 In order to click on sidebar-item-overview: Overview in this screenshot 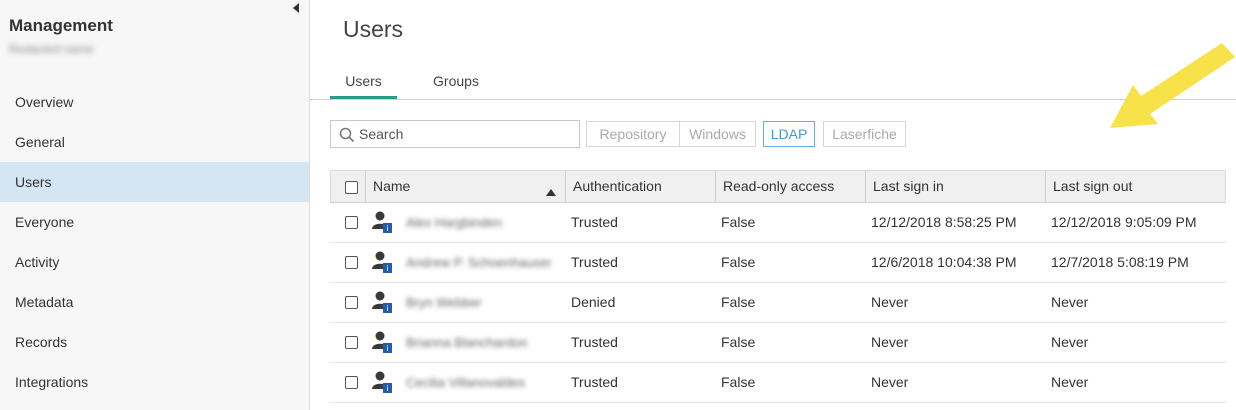, I will do `click(154, 102)`.